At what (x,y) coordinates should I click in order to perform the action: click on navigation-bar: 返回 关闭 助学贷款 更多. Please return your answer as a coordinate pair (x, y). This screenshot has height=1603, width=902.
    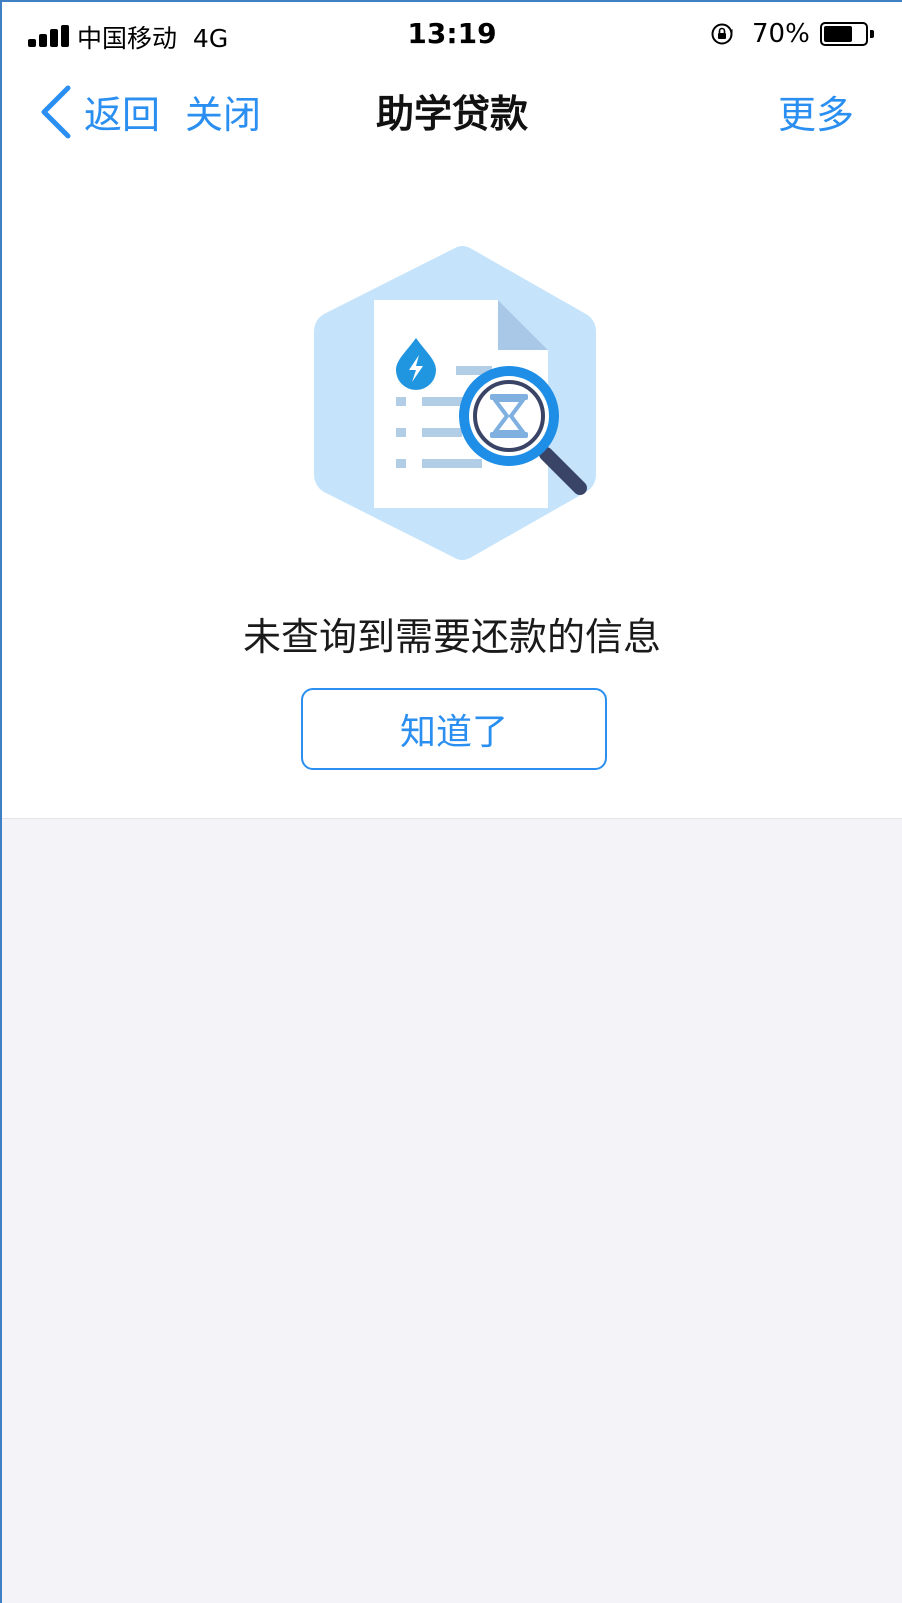
    Looking at the image, I should click on (452, 112).